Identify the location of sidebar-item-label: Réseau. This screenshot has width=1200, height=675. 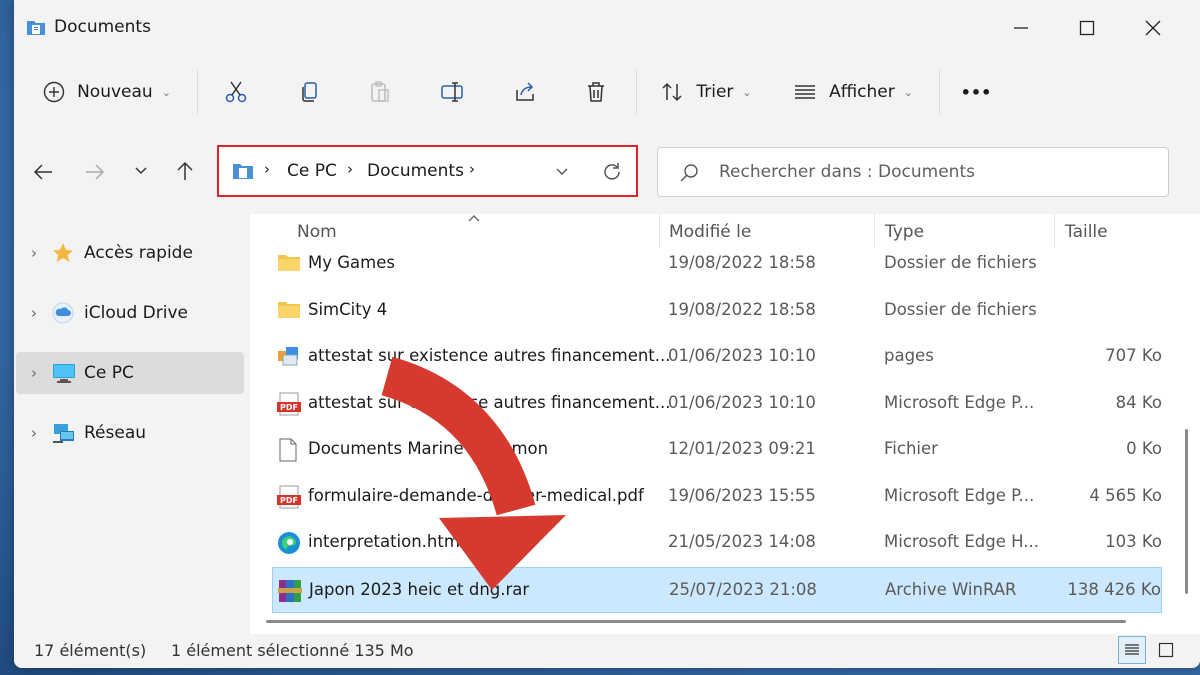
(115, 433).